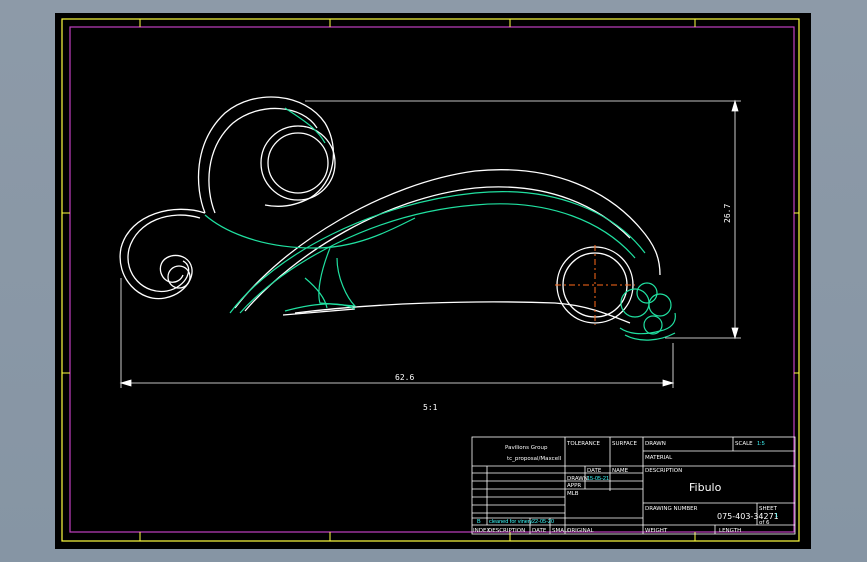 This screenshot has height=562, width=867. Describe the element at coordinates (663, 471) in the screenshot. I see `description-label: DESCRIPTION` at that location.